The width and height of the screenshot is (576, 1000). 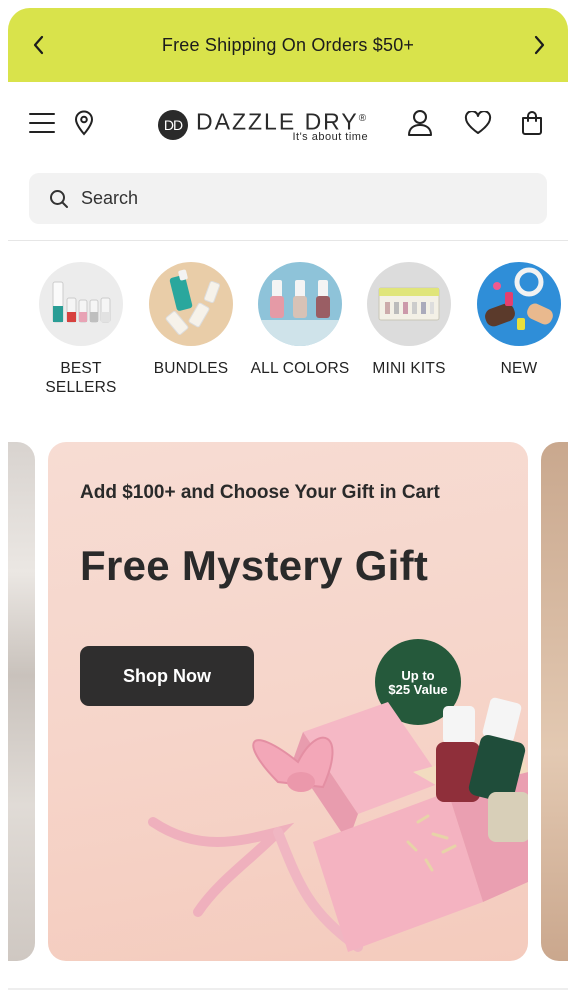 I want to click on store-locator-button, so click(x=84, y=123).